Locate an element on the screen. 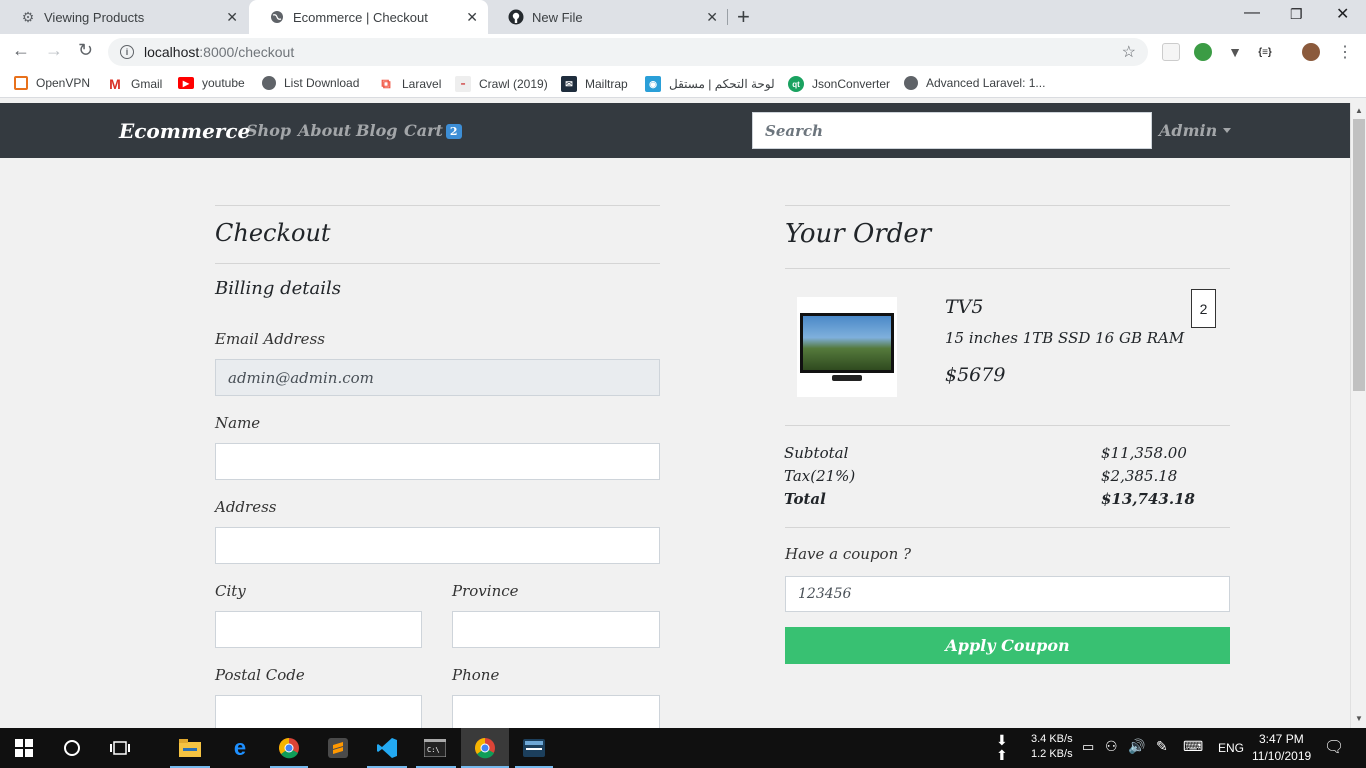 The width and height of the screenshot is (1366, 768). clock-time: 3:47 PM is located at coordinates (1281, 739).